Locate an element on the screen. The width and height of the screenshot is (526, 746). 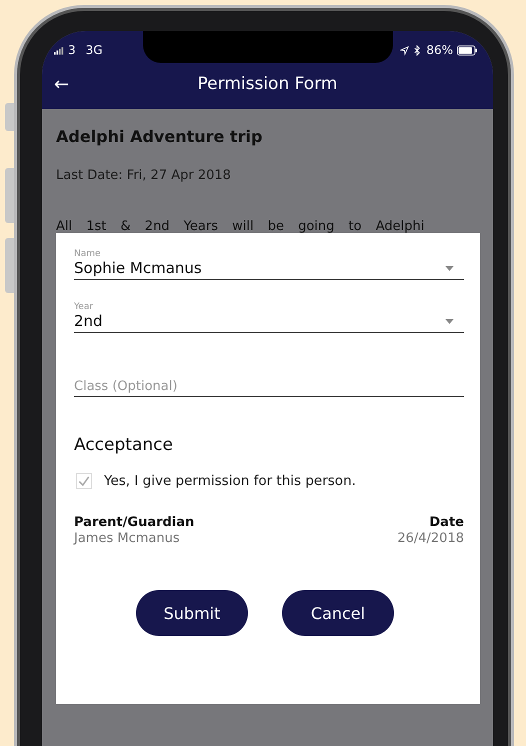
guardian-name: James Mcmanus is located at coordinates (127, 538).